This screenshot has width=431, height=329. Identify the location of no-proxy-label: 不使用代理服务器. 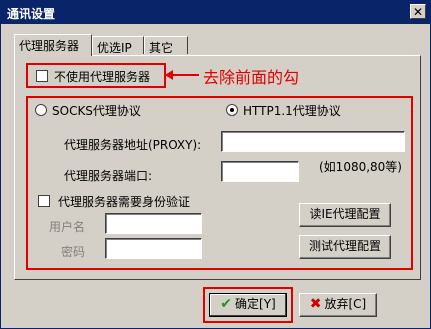
(102, 77).